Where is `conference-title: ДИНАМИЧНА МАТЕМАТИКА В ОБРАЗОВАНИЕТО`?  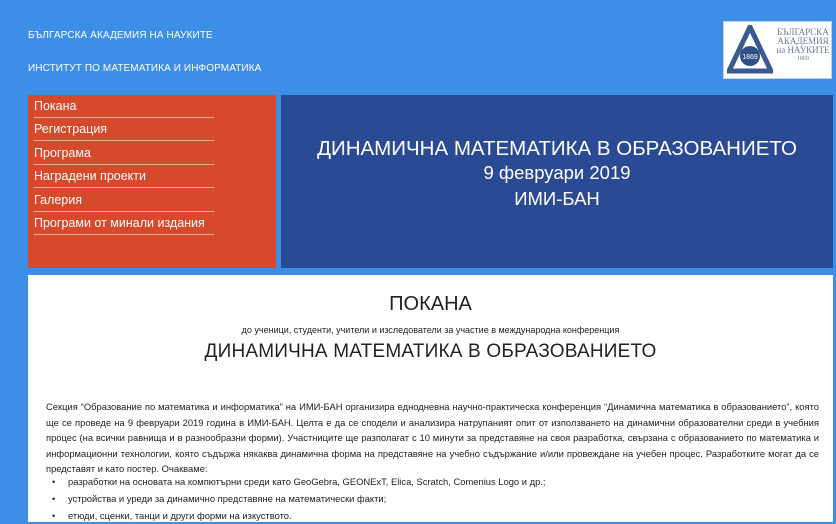 conference-title: ДИНАМИЧНА МАТЕМАТИКА В ОБРАЗОВАНИЕТО is located at coordinates (430, 351).